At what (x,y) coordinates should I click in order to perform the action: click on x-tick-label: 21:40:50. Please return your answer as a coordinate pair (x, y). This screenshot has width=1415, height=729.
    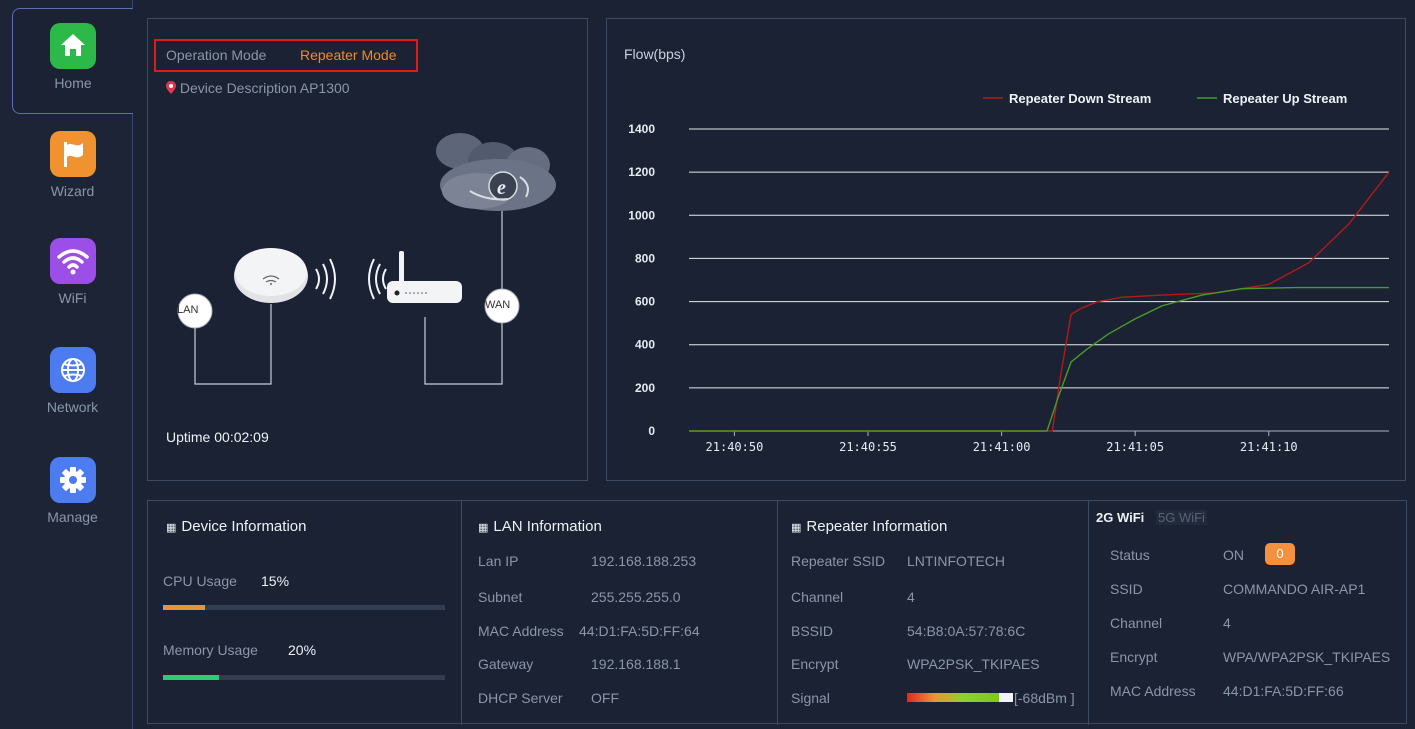
    Looking at the image, I should click on (735, 447).